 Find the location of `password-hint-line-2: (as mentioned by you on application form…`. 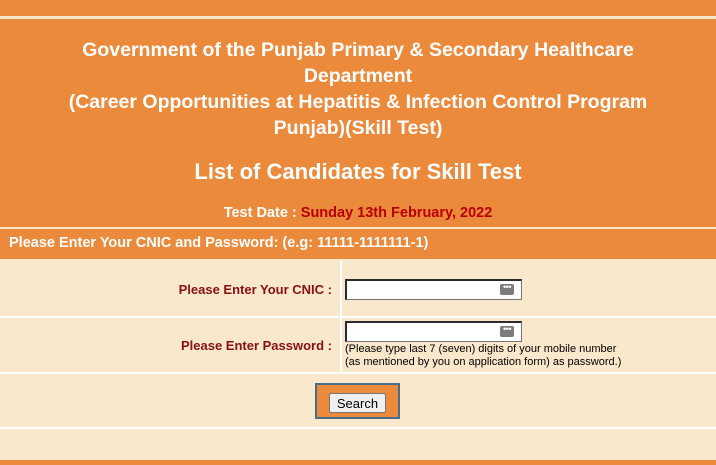

password-hint-line-2: (as mentioned by you on application form… is located at coordinates (483, 361).